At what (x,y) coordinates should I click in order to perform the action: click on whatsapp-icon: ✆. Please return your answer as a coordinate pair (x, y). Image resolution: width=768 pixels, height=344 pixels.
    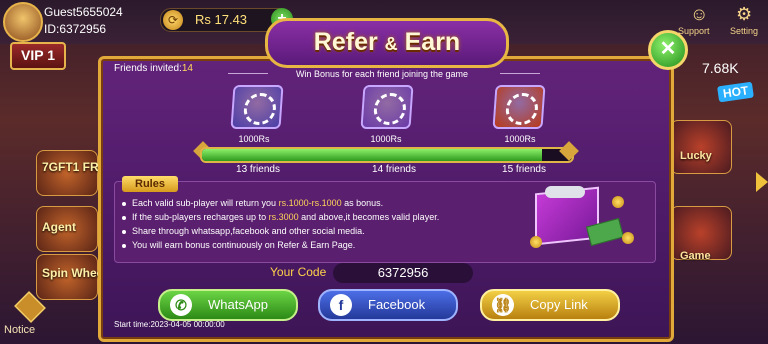
    Looking at the image, I should click on (181, 305).